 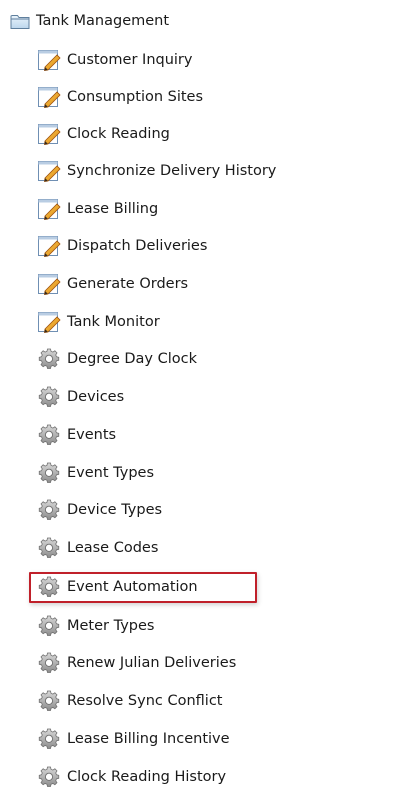 I want to click on tree-item-dispatch-deliveries: Dispatch Deliveries, so click(x=121, y=246).